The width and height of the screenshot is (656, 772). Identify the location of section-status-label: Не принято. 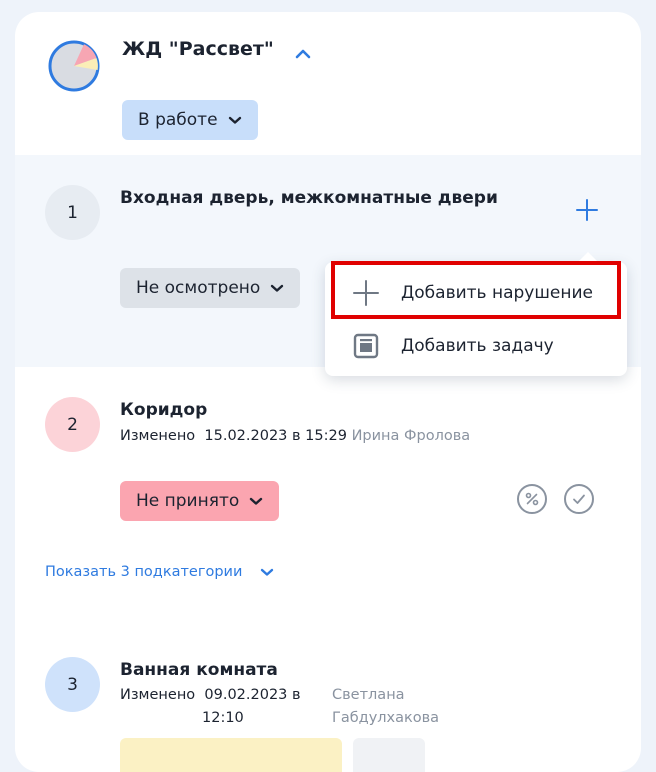
(188, 501).